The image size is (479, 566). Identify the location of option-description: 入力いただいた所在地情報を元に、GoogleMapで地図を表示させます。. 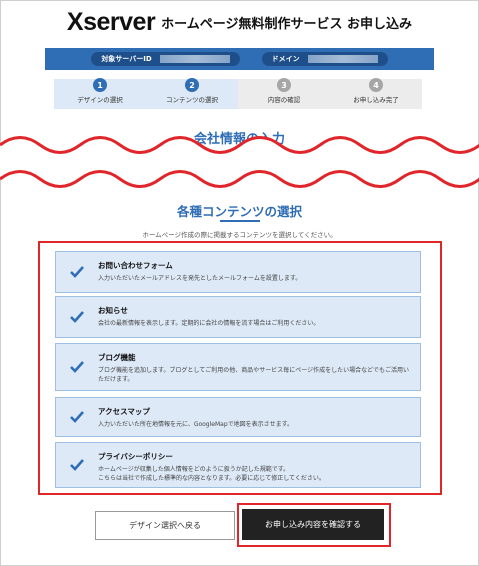
(196, 424).